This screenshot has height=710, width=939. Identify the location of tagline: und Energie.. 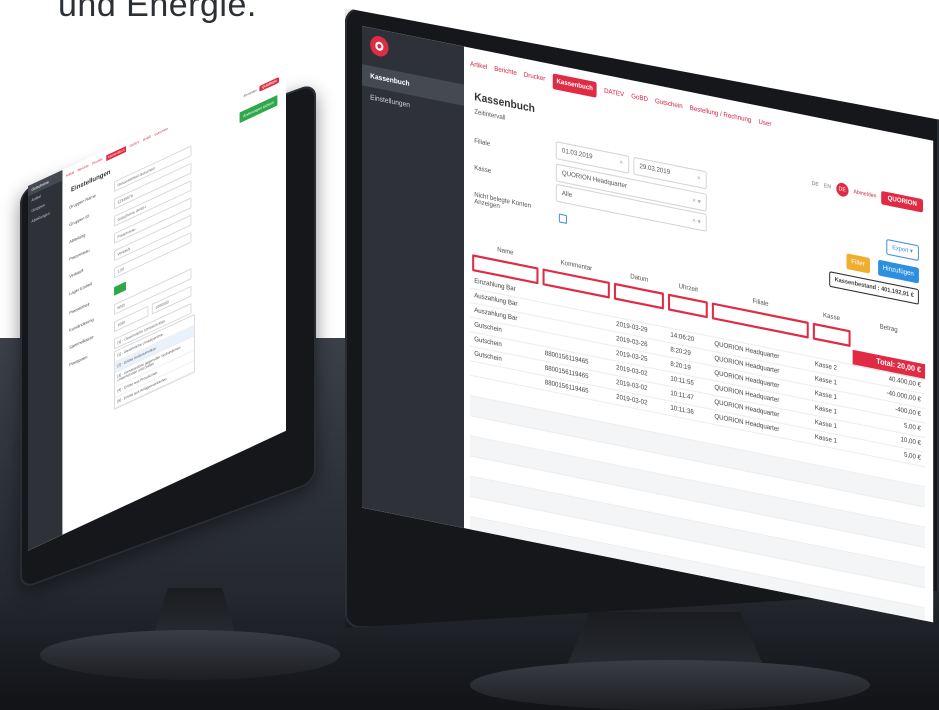
(157, 12).